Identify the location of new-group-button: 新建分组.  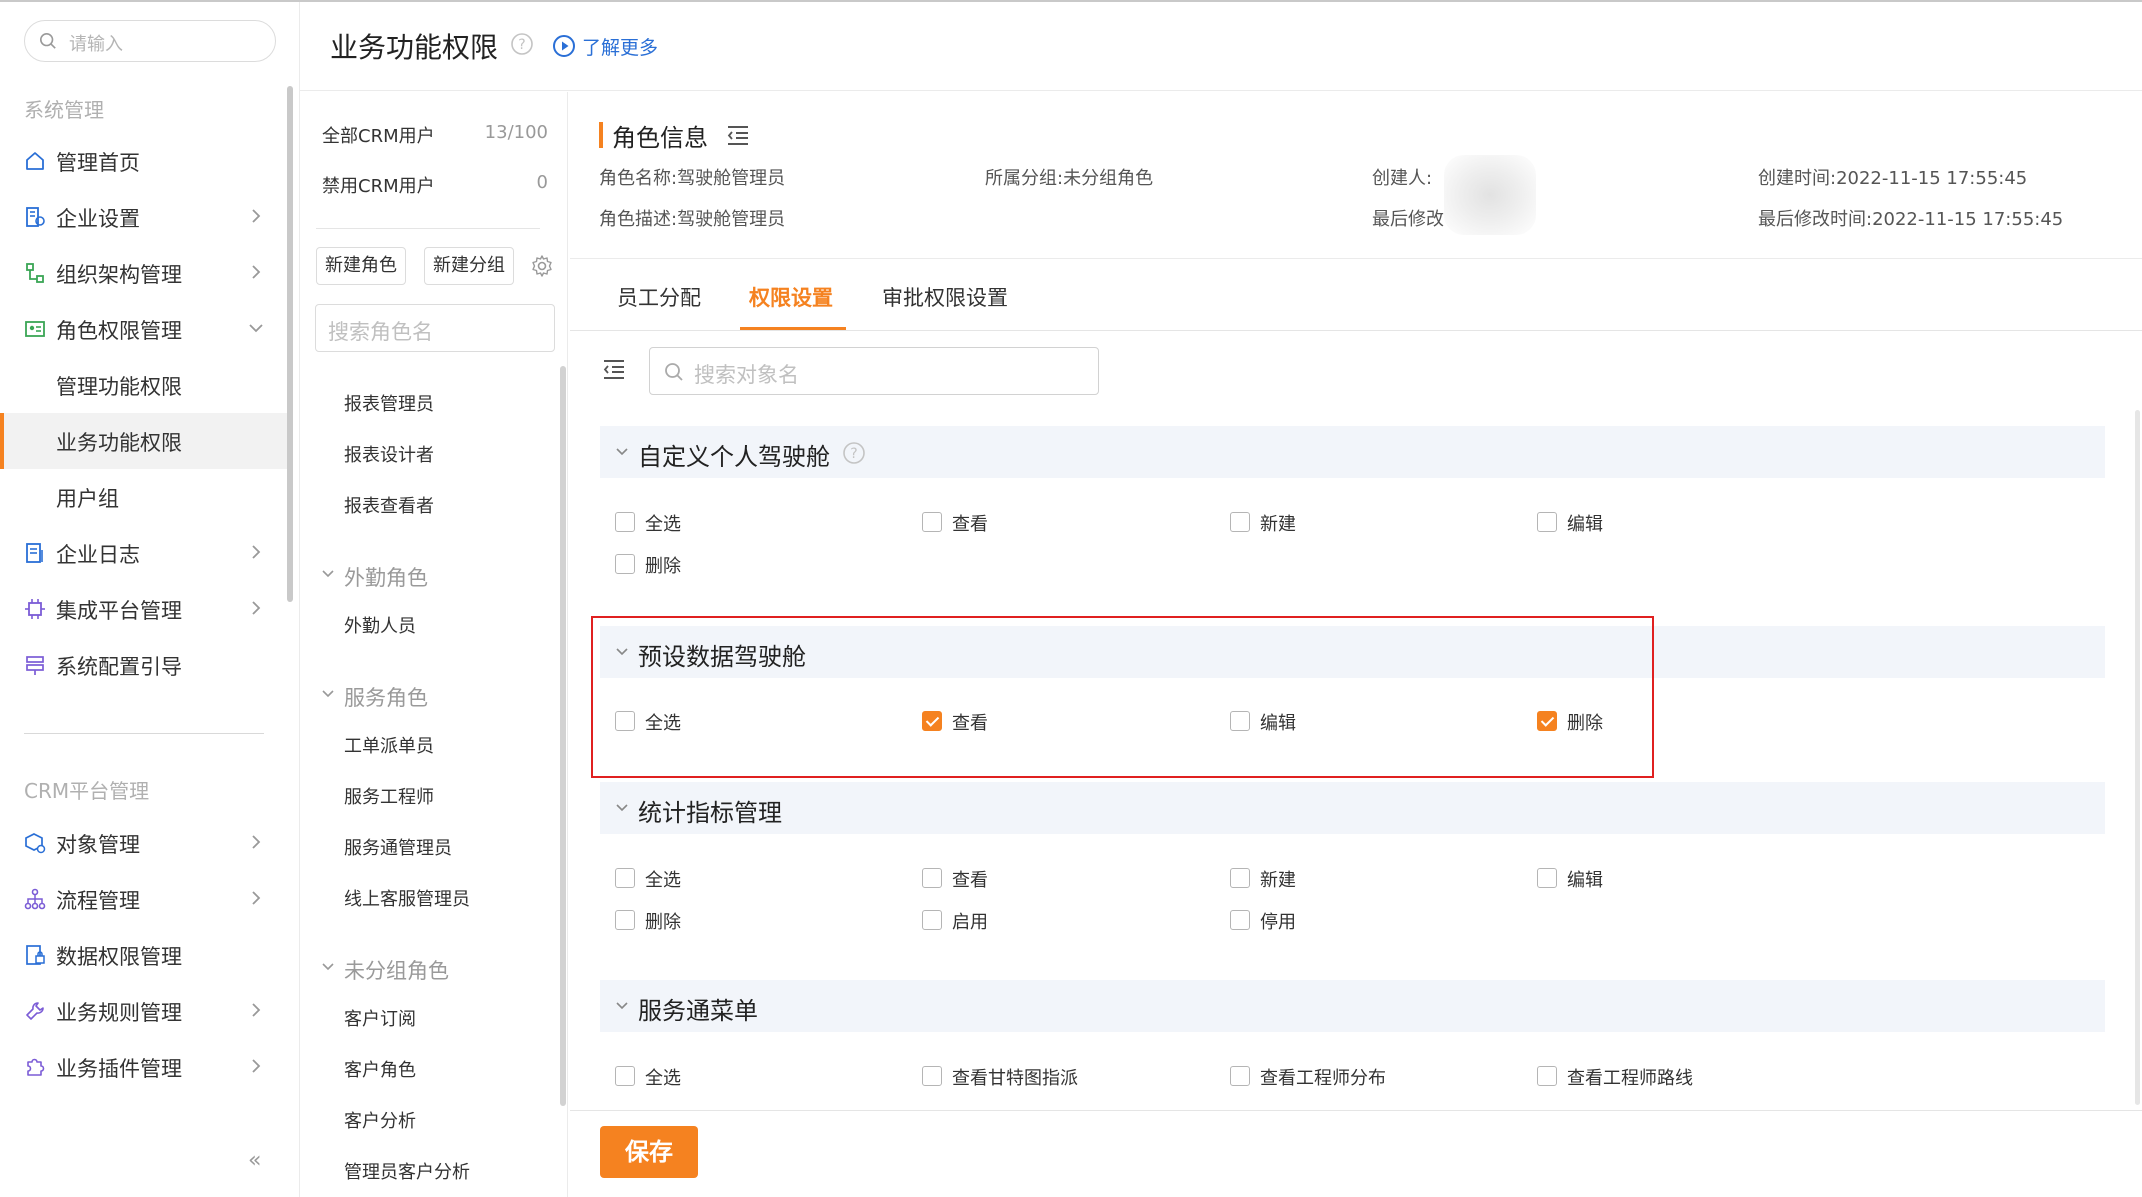
(469, 266).